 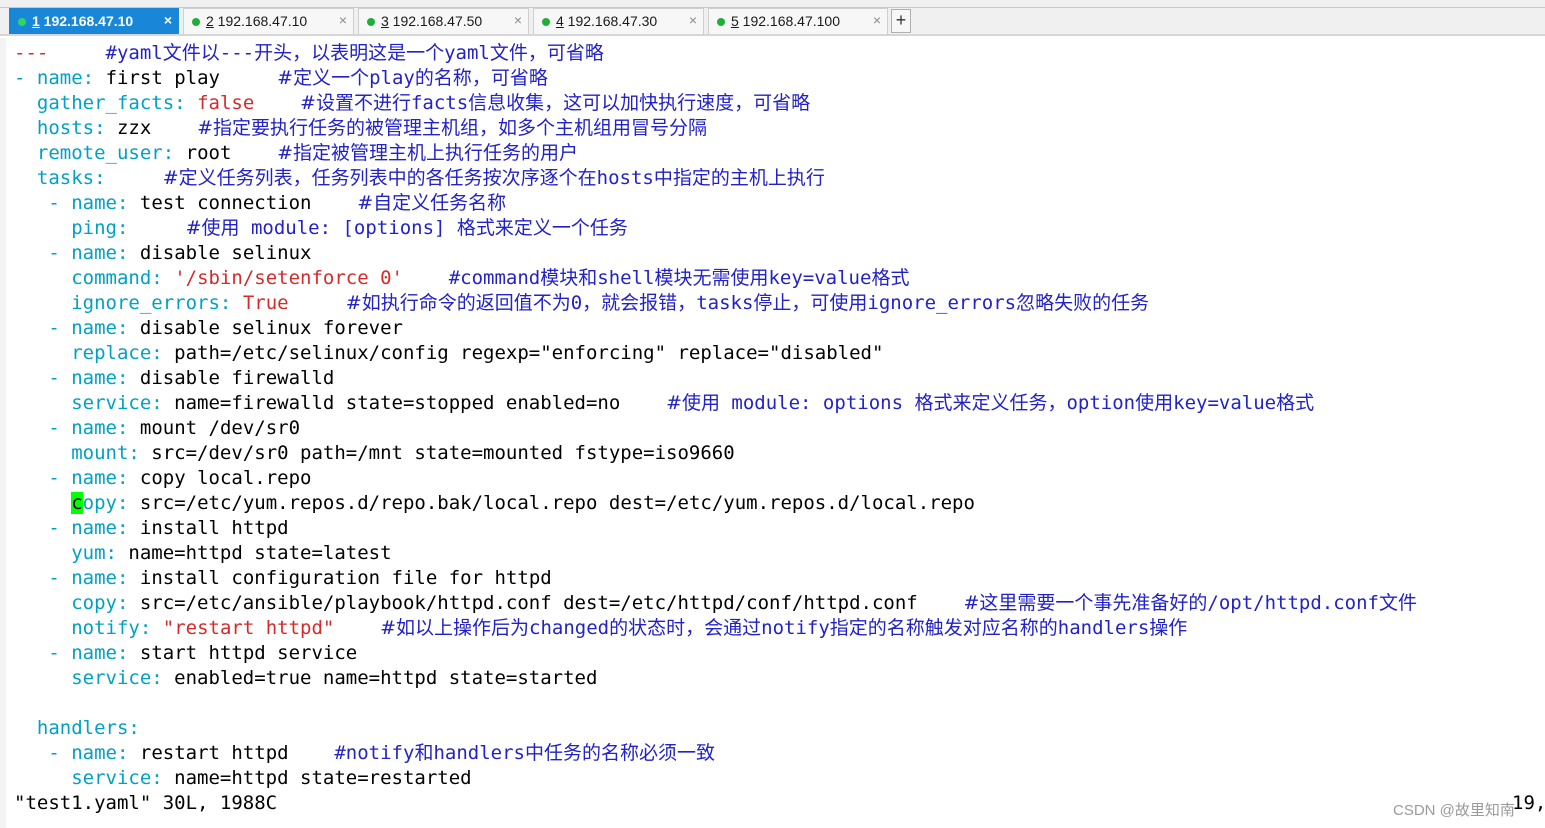 What do you see at coordinates (626, 278) in the screenshot?
I see `code-token: shell` at bounding box center [626, 278].